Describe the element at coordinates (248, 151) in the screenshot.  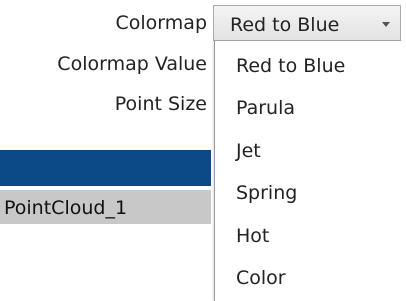
I see `option-label: Jet` at that location.